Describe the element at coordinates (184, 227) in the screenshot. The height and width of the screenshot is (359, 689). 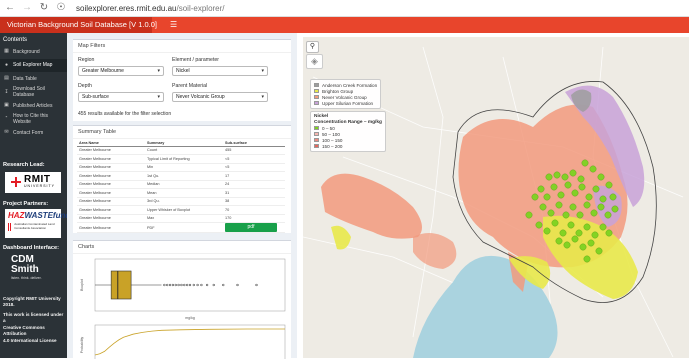
I see `table-cell: PDF` at that location.